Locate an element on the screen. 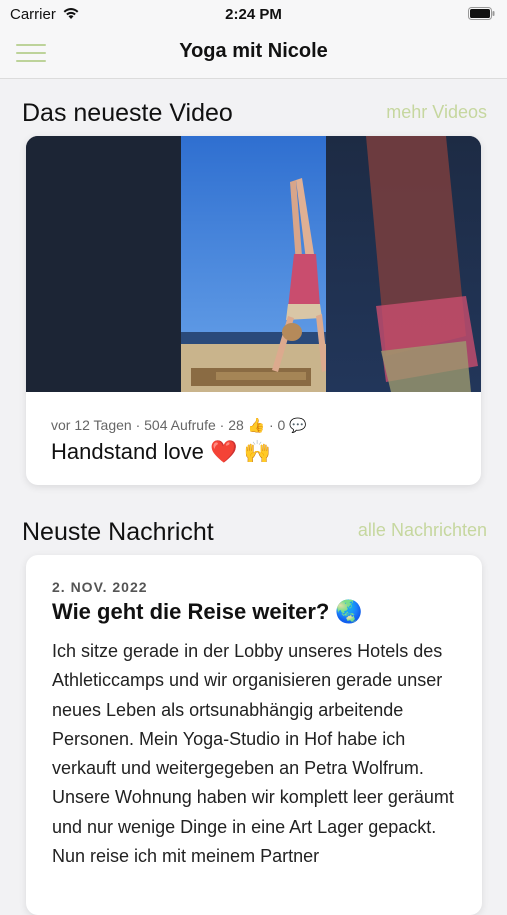  battery-icon is located at coordinates (481, 16).